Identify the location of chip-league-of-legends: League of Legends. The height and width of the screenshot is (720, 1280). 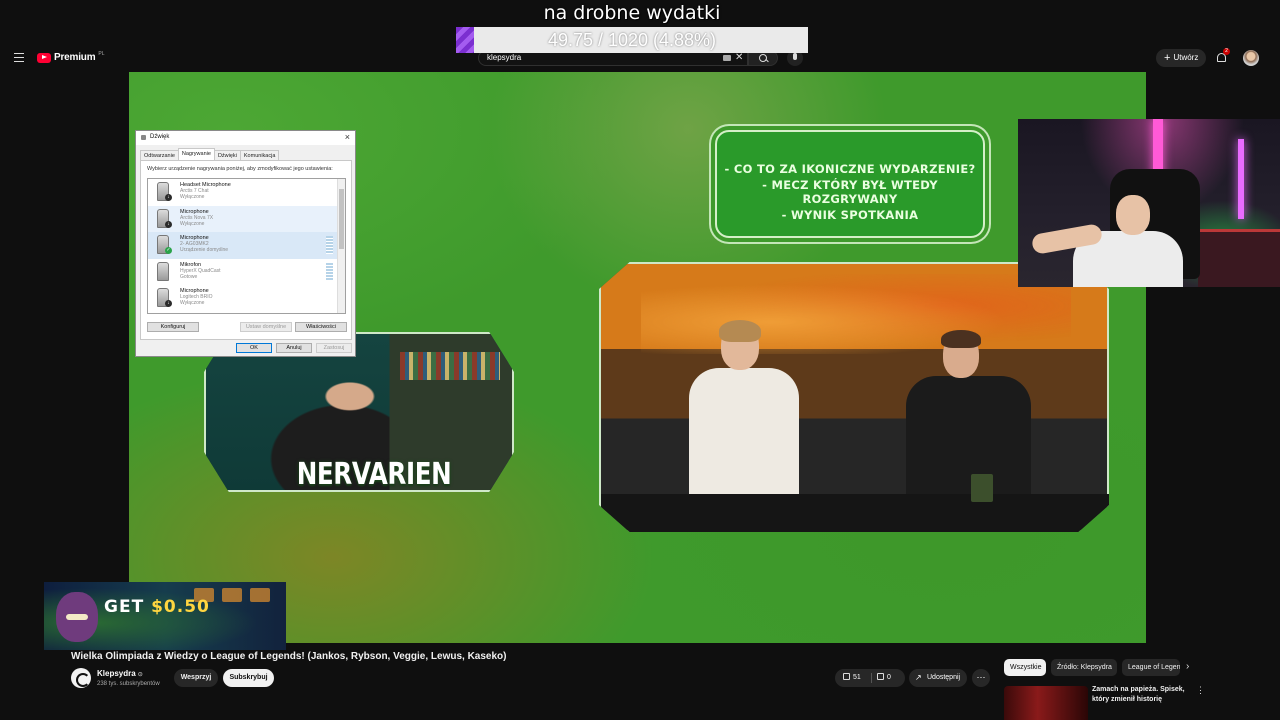
(1151, 667).